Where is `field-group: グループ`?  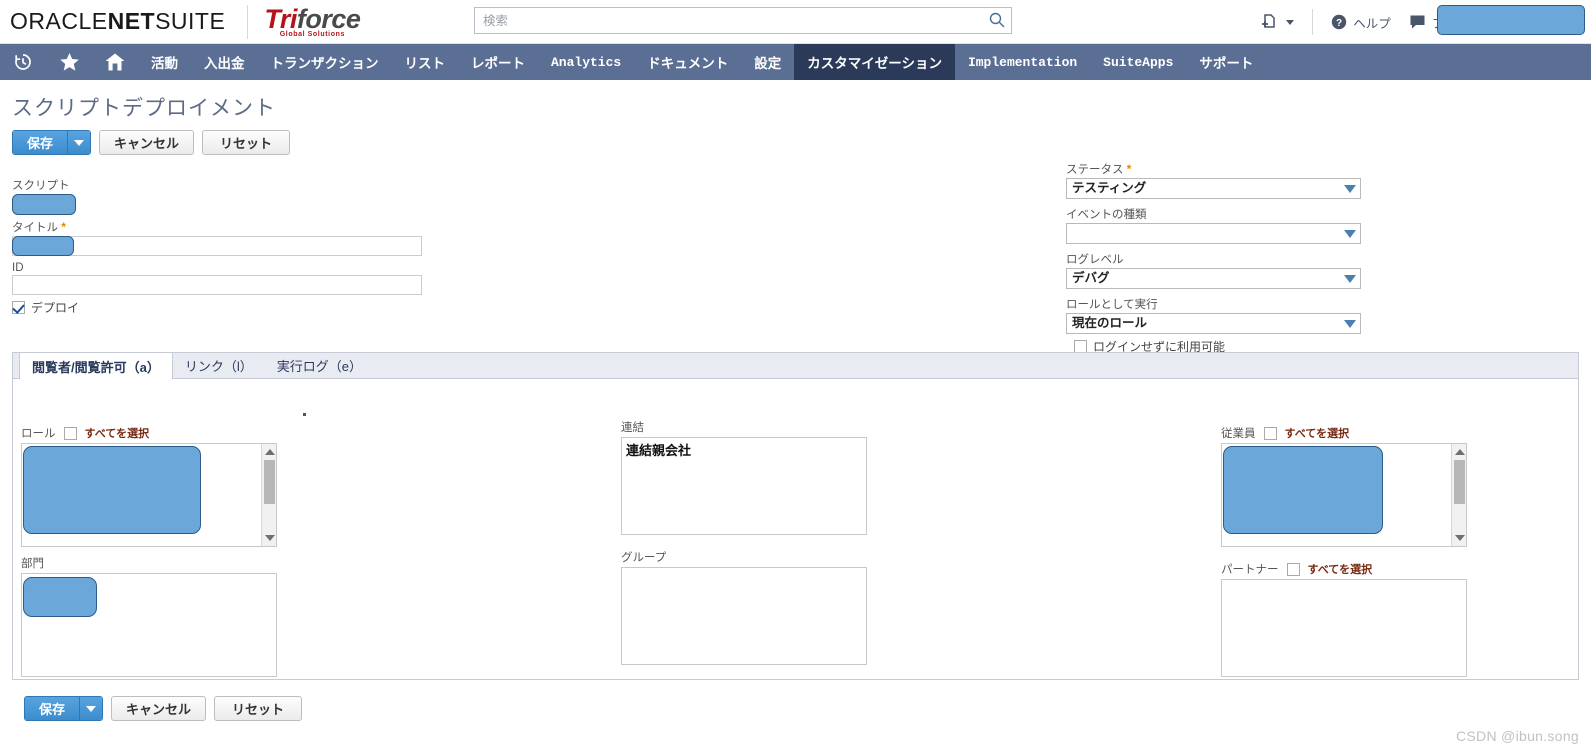
field-group: グループ is located at coordinates (744, 607).